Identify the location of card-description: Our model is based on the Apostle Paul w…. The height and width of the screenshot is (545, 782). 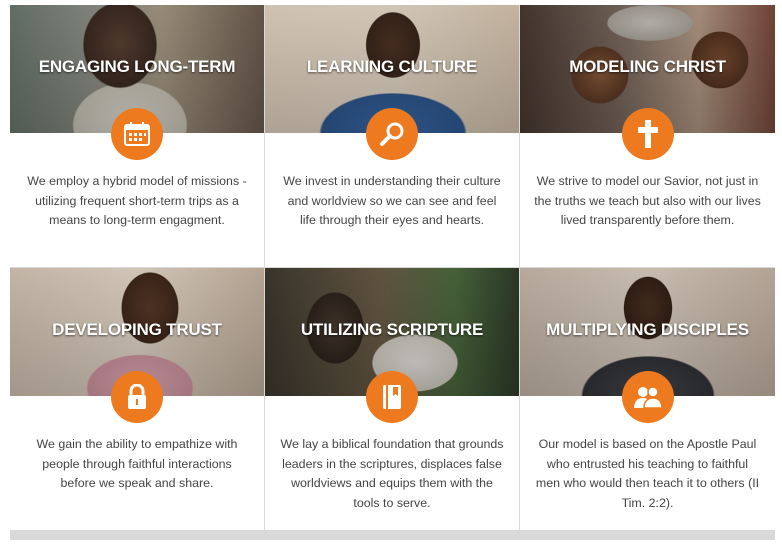
(647, 473).